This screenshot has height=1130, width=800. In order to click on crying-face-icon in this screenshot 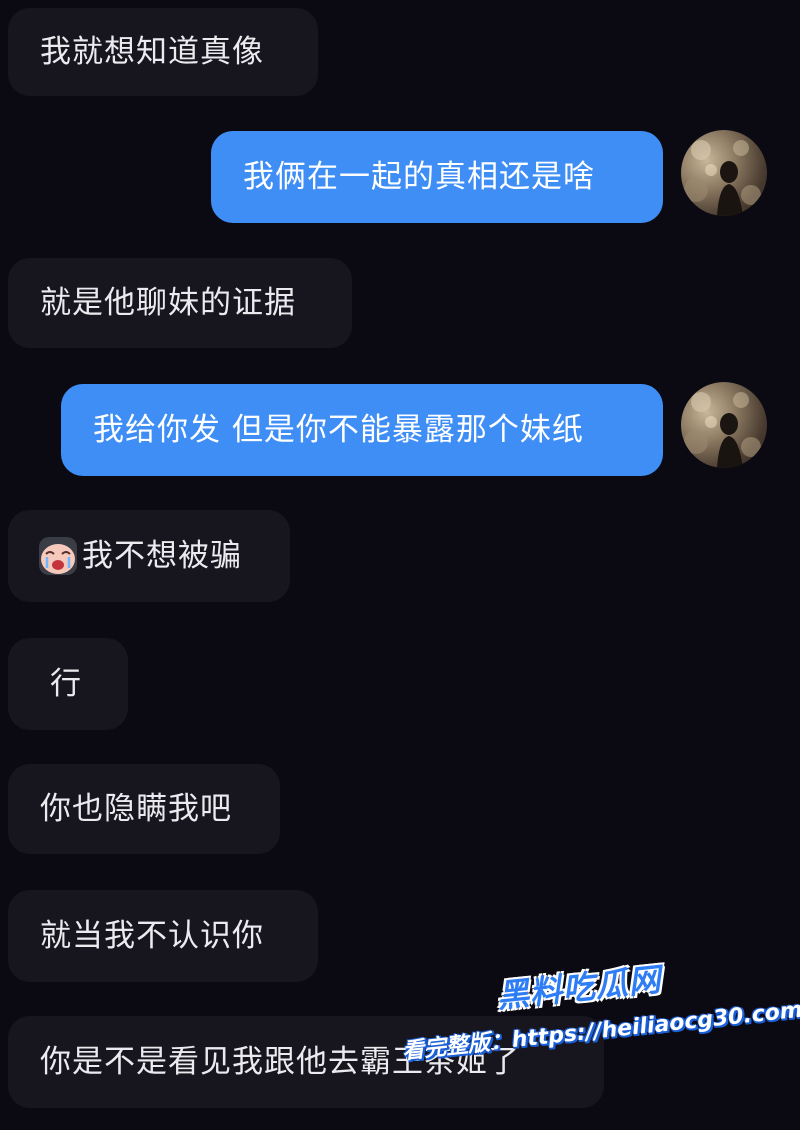, I will do `click(58, 556)`.